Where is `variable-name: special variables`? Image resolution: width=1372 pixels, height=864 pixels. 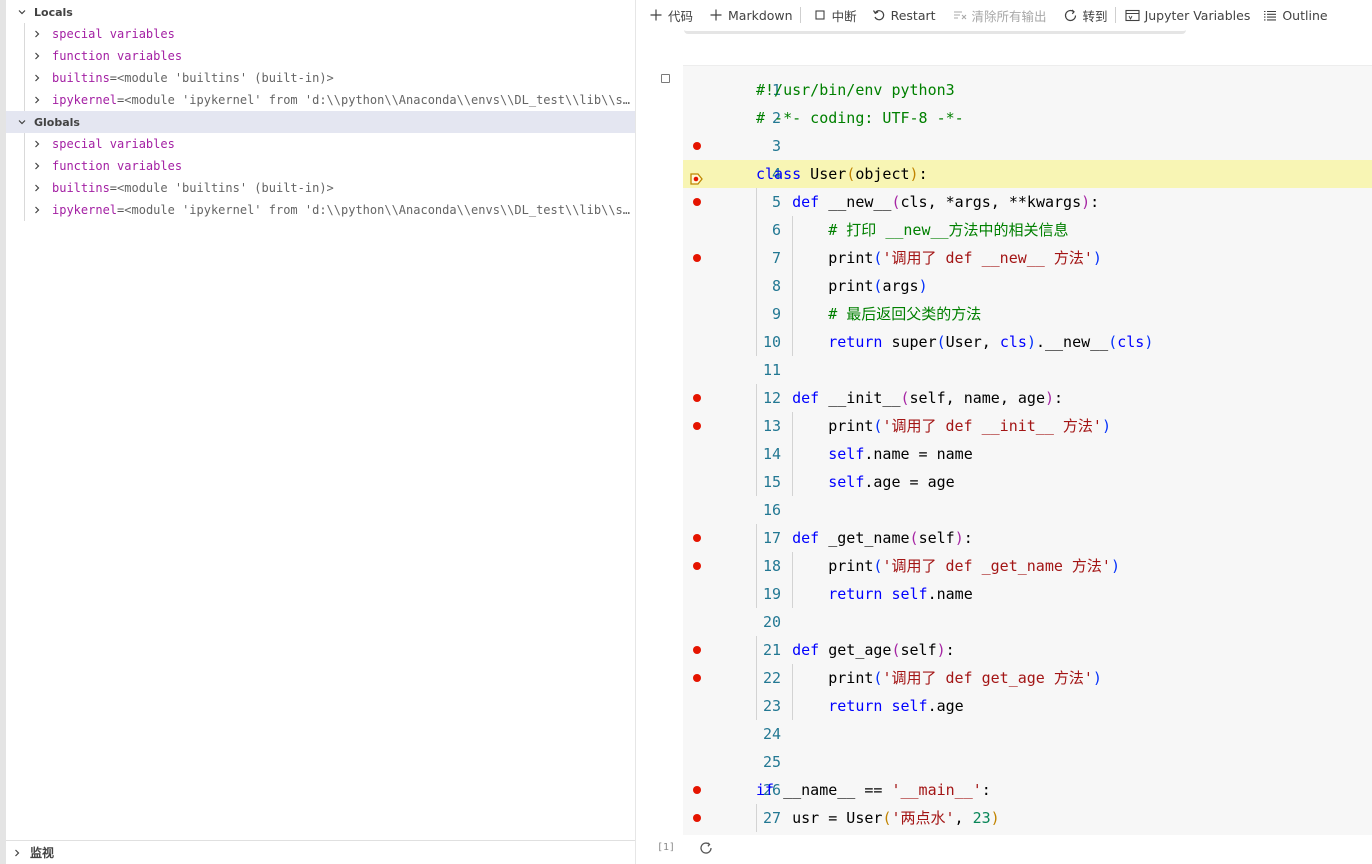 variable-name: special variables is located at coordinates (113, 34).